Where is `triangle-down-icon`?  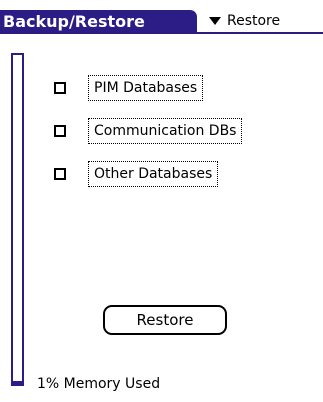
triangle-down-icon is located at coordinates (215, 21).